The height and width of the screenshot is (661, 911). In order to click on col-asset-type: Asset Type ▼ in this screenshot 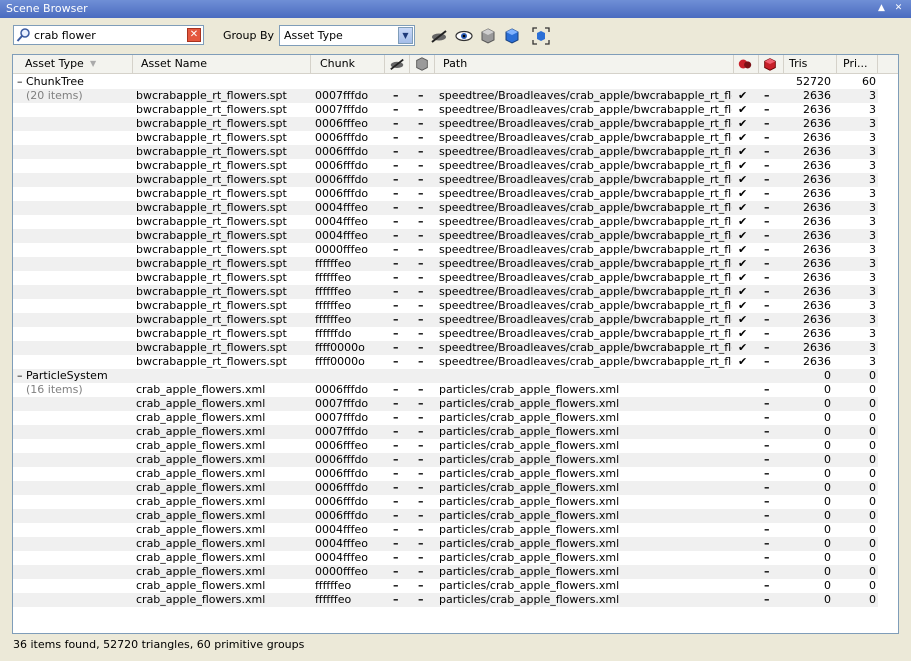, I will do `click(73, 64)`.